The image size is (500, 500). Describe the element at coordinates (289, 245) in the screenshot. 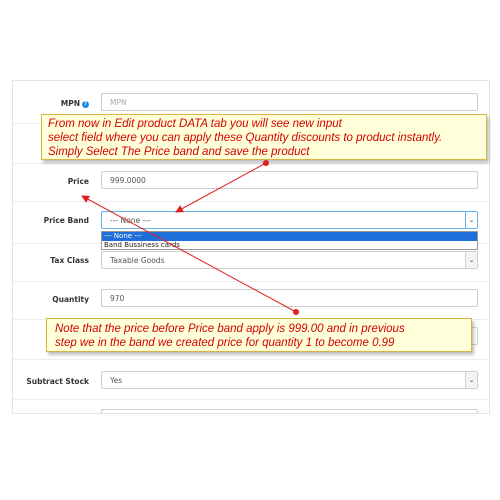

I see `dropdown-option: Band Bussiness cards` at that location.